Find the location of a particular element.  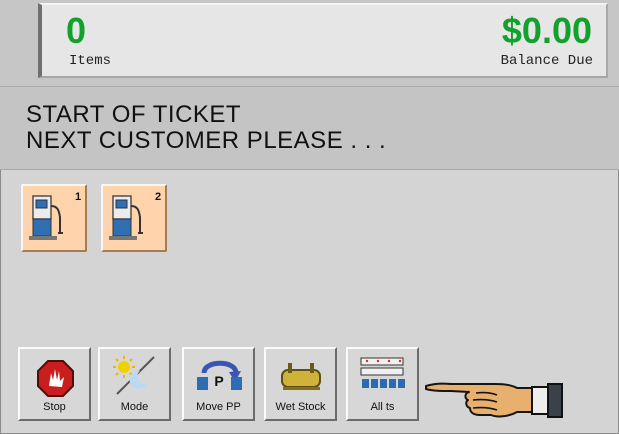

balance-due-label: Balance Due is located at coordinates (546, 61).